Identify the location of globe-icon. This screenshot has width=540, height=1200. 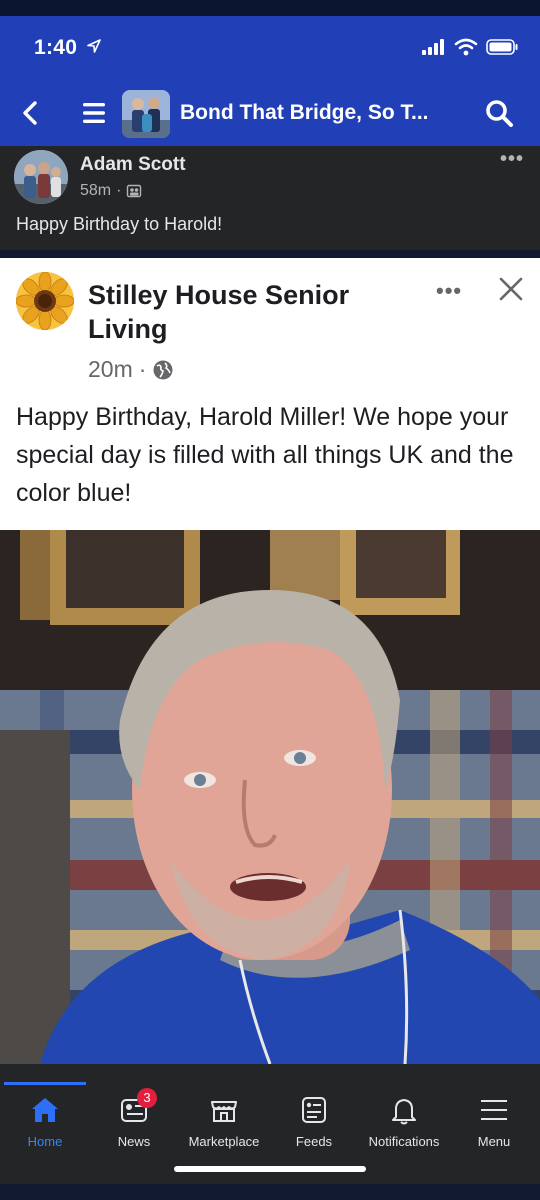
(163, 369).